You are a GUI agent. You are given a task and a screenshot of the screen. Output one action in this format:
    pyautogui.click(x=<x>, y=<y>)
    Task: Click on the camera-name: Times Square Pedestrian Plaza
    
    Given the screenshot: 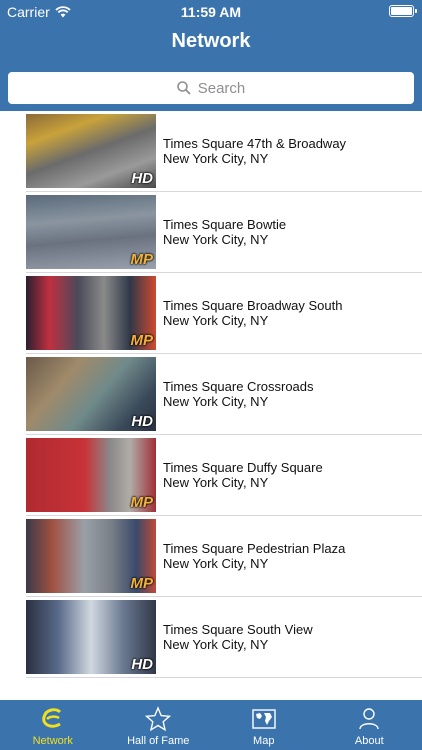 What is the action you would take?
    pyautogui.click(x=254, y=548)
    